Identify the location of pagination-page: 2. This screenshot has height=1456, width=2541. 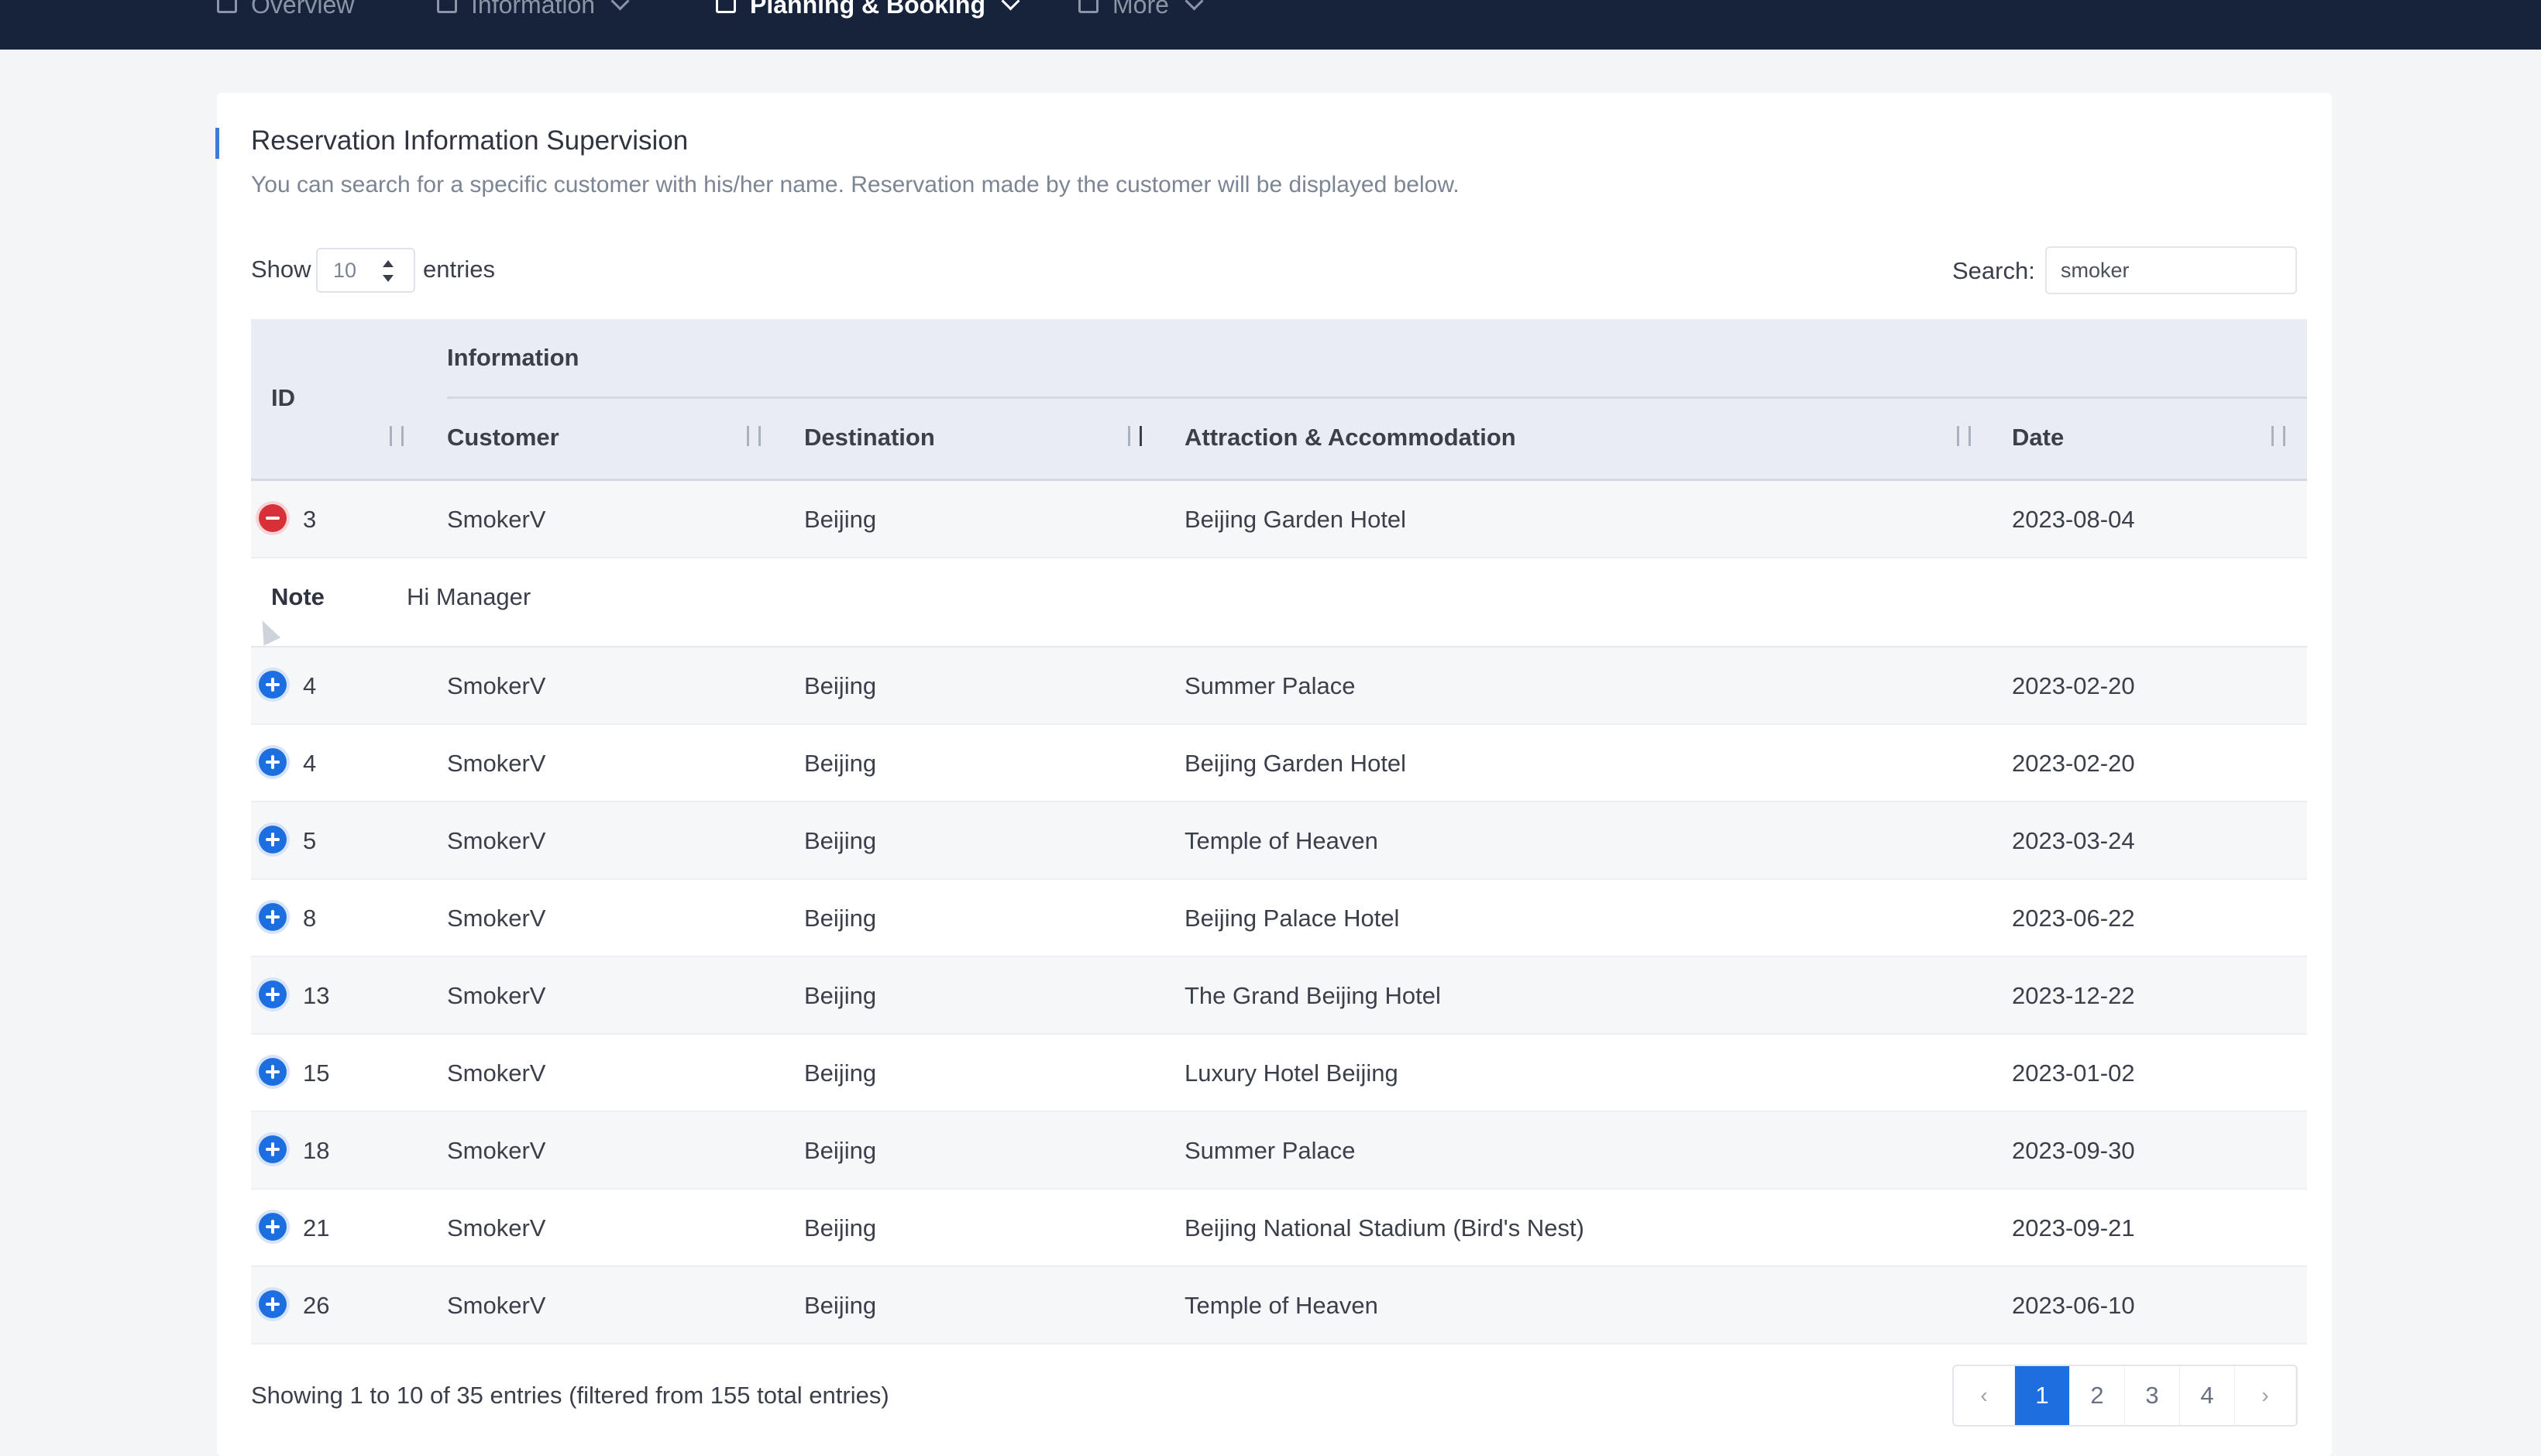
(2097, 1395).